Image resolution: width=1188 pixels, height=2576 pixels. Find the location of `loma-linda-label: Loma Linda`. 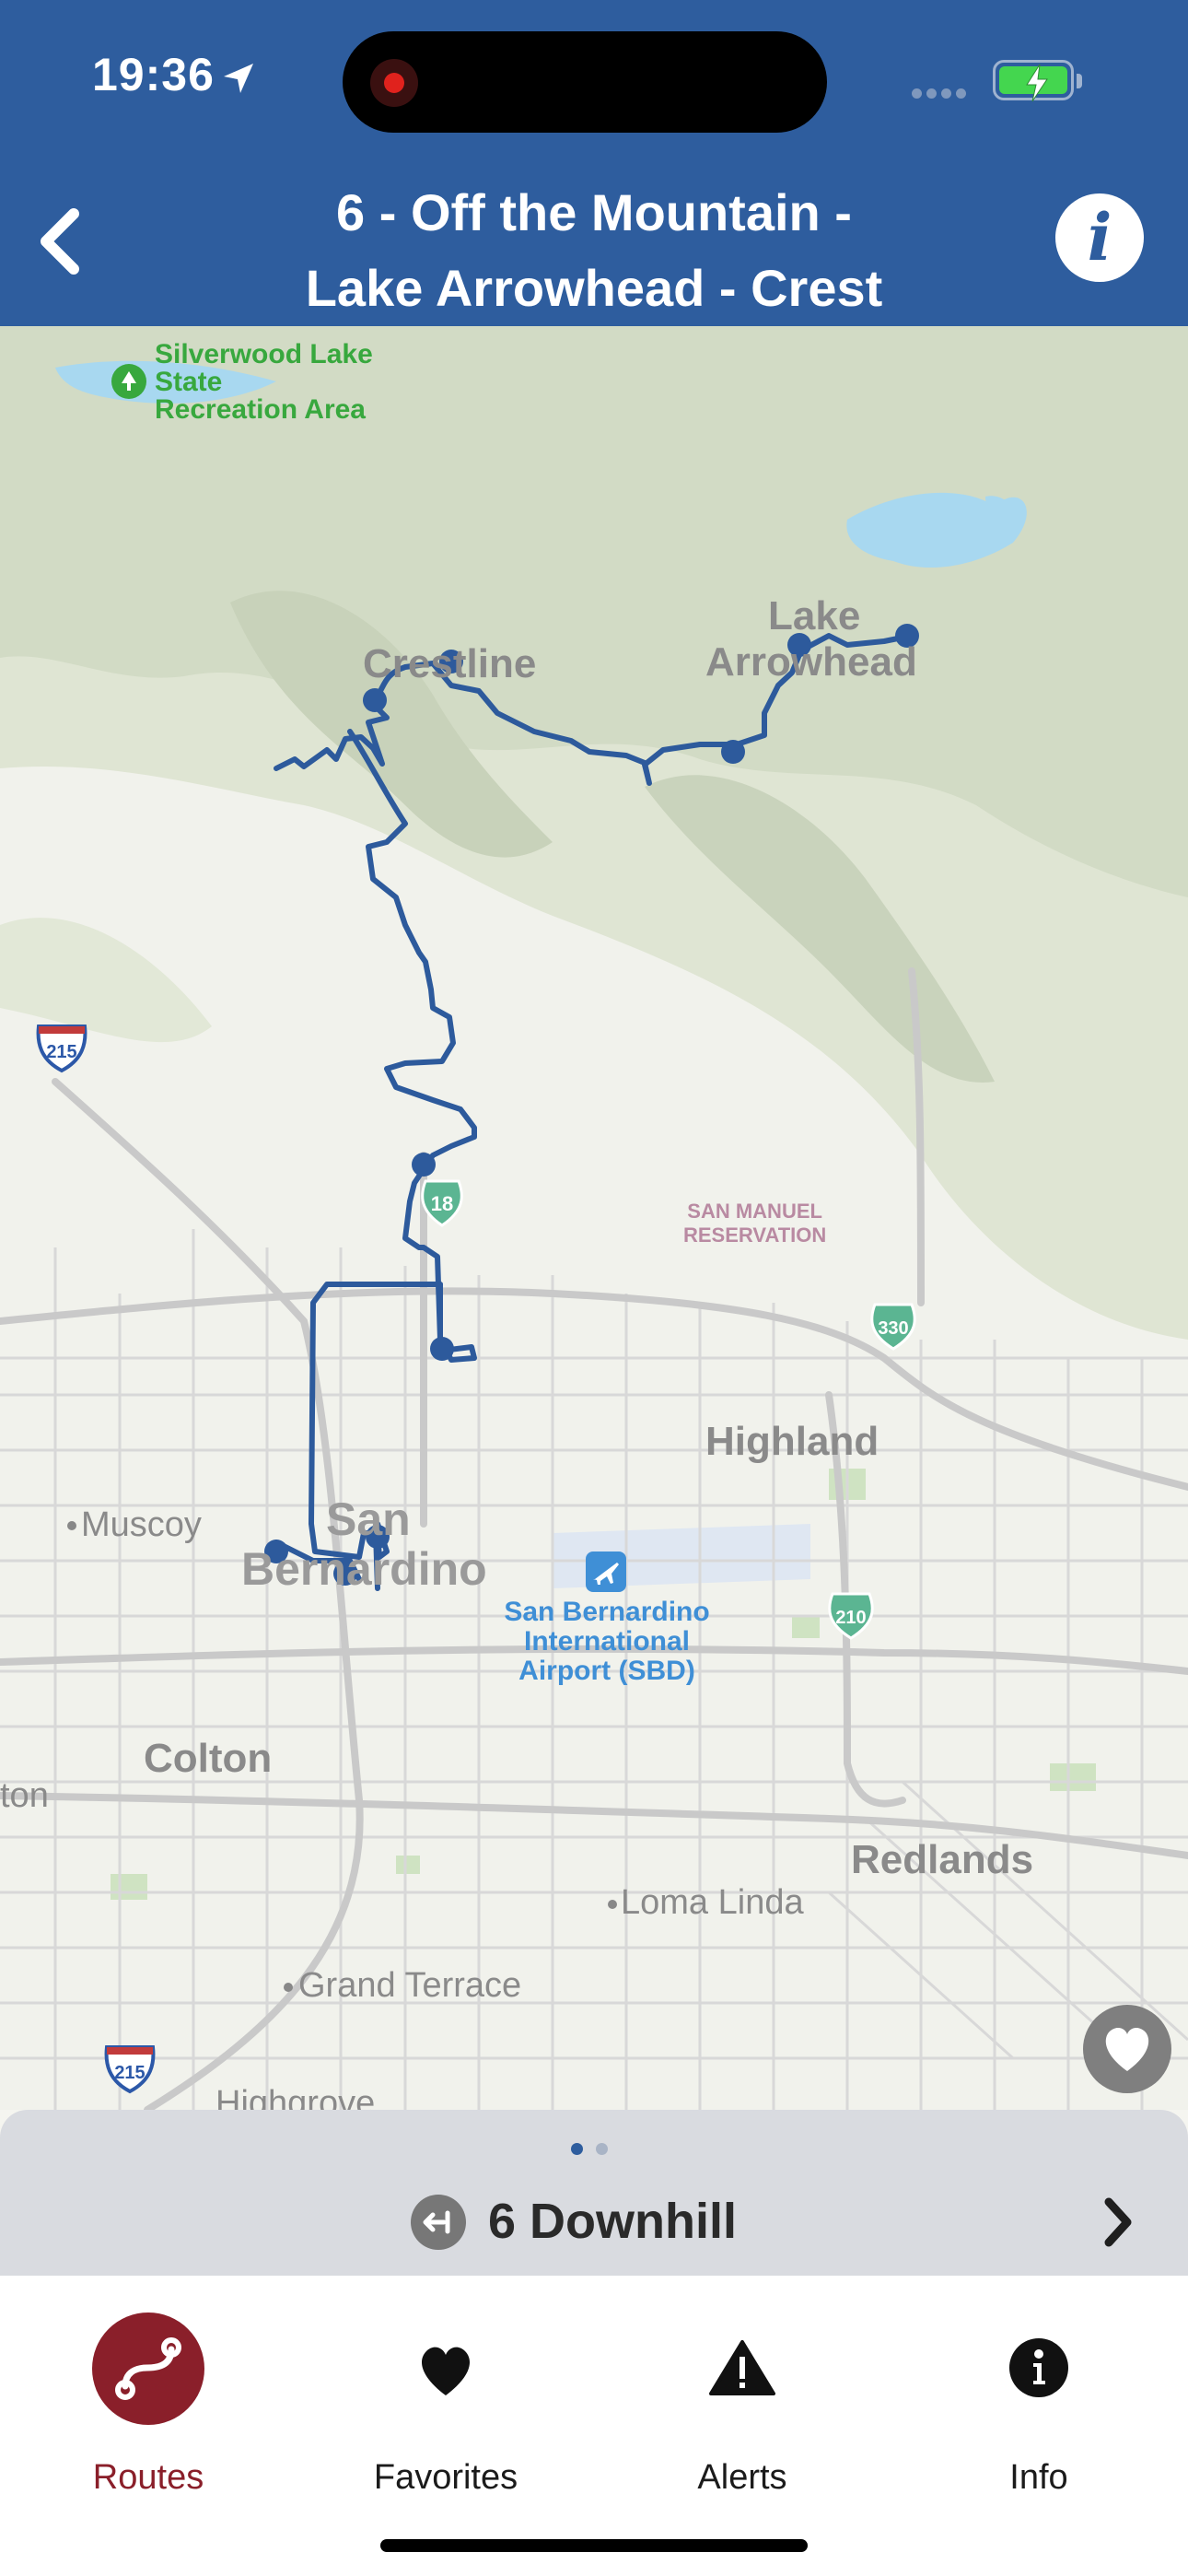

loma-linda-label: Loma Linda is located at coordinates (712, 1902).